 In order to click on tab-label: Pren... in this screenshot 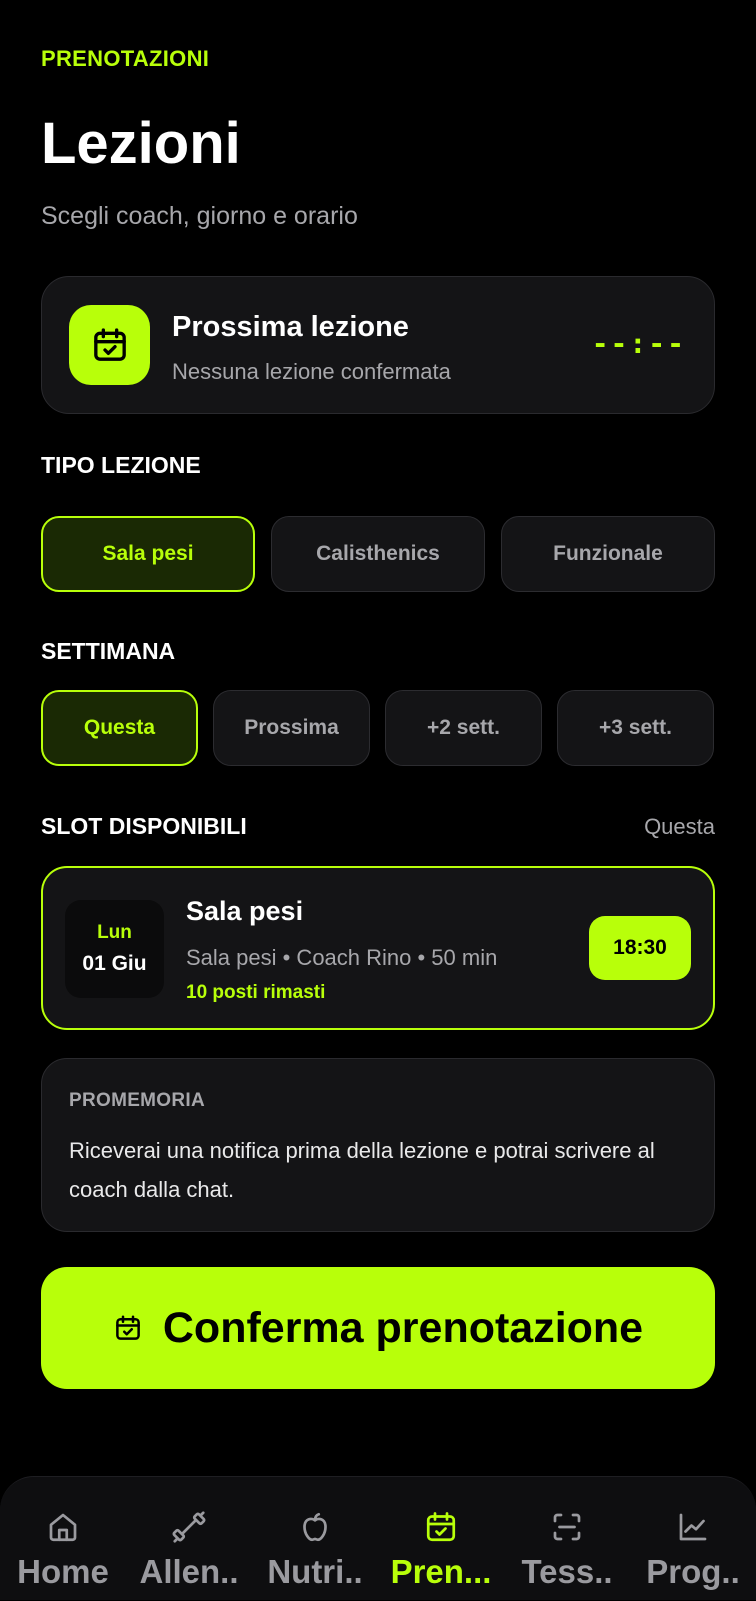, I will do `click(441, 1571)`.